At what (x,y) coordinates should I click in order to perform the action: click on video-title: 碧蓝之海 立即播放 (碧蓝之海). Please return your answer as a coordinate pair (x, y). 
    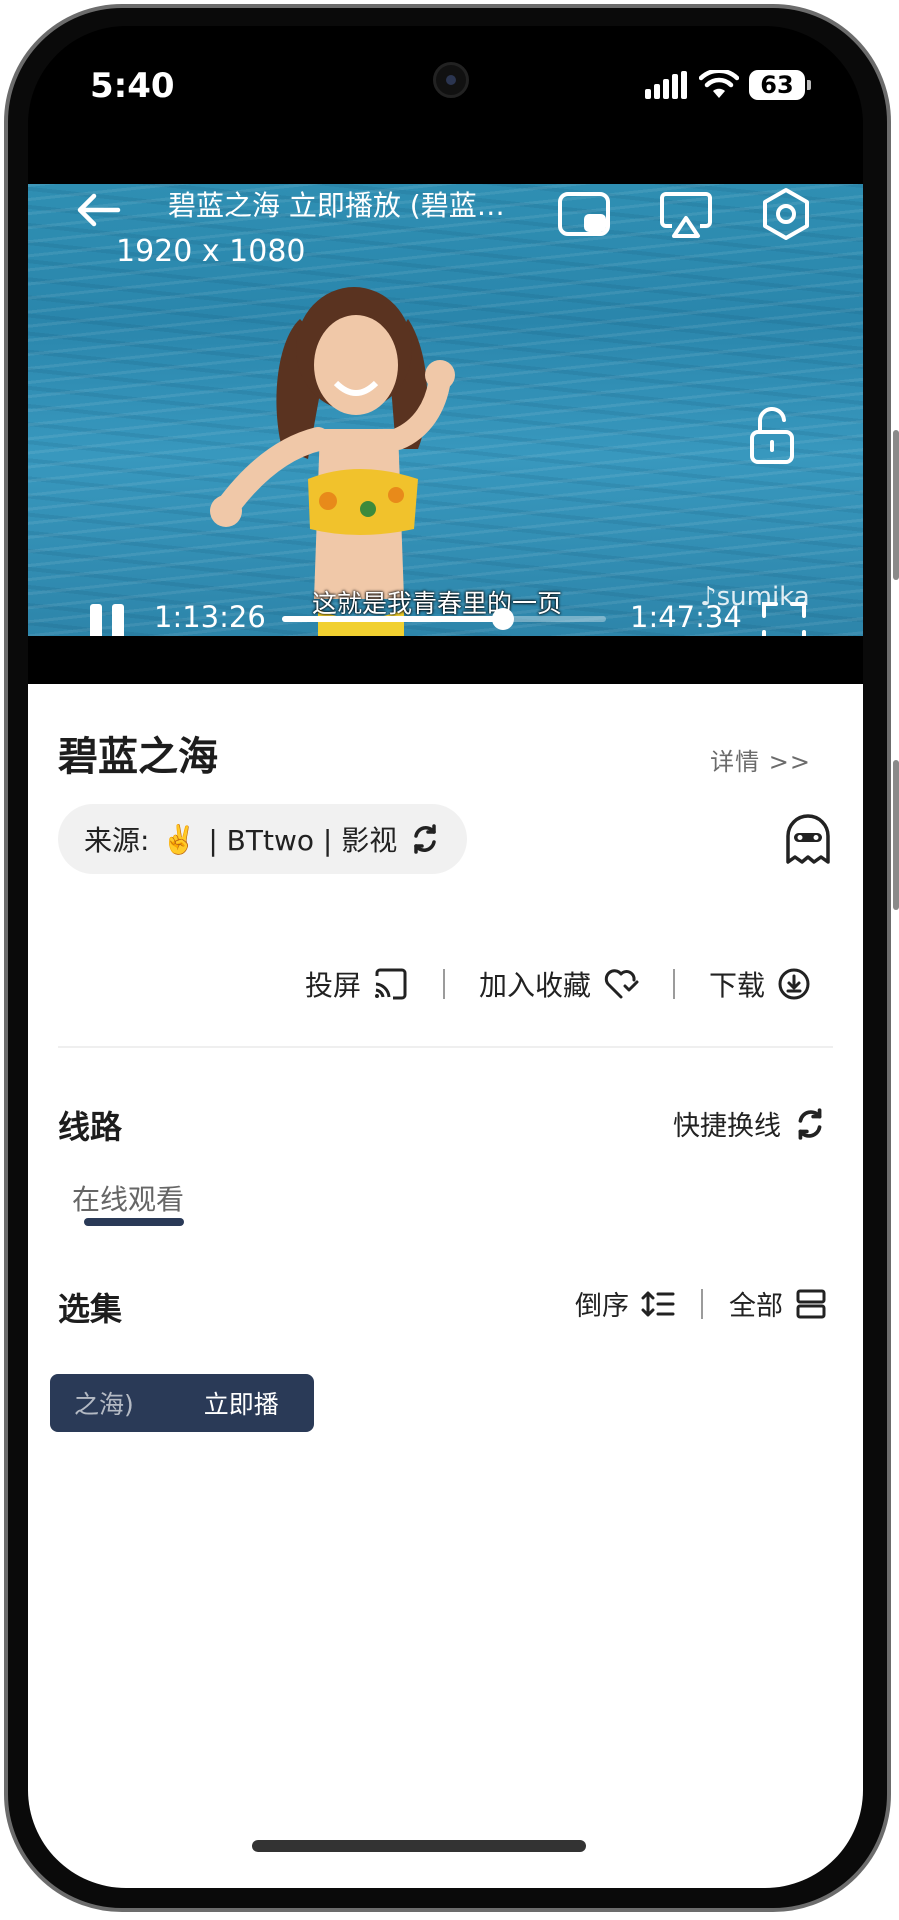
    Looking at the image, I should click on (343, 205).